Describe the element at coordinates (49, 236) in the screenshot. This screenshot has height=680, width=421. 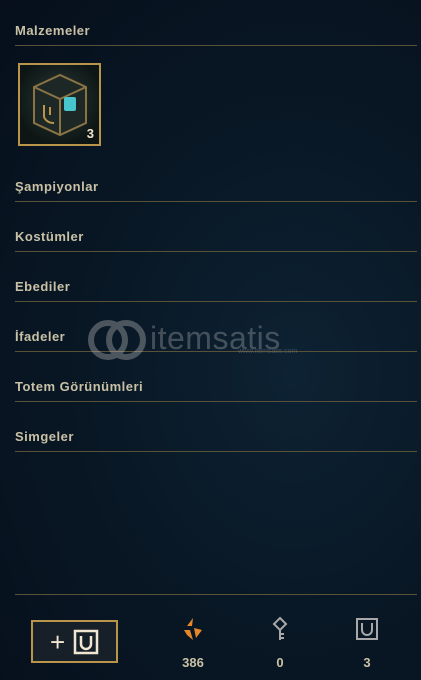
I see `section-label-skins: Kostümler` at that location.